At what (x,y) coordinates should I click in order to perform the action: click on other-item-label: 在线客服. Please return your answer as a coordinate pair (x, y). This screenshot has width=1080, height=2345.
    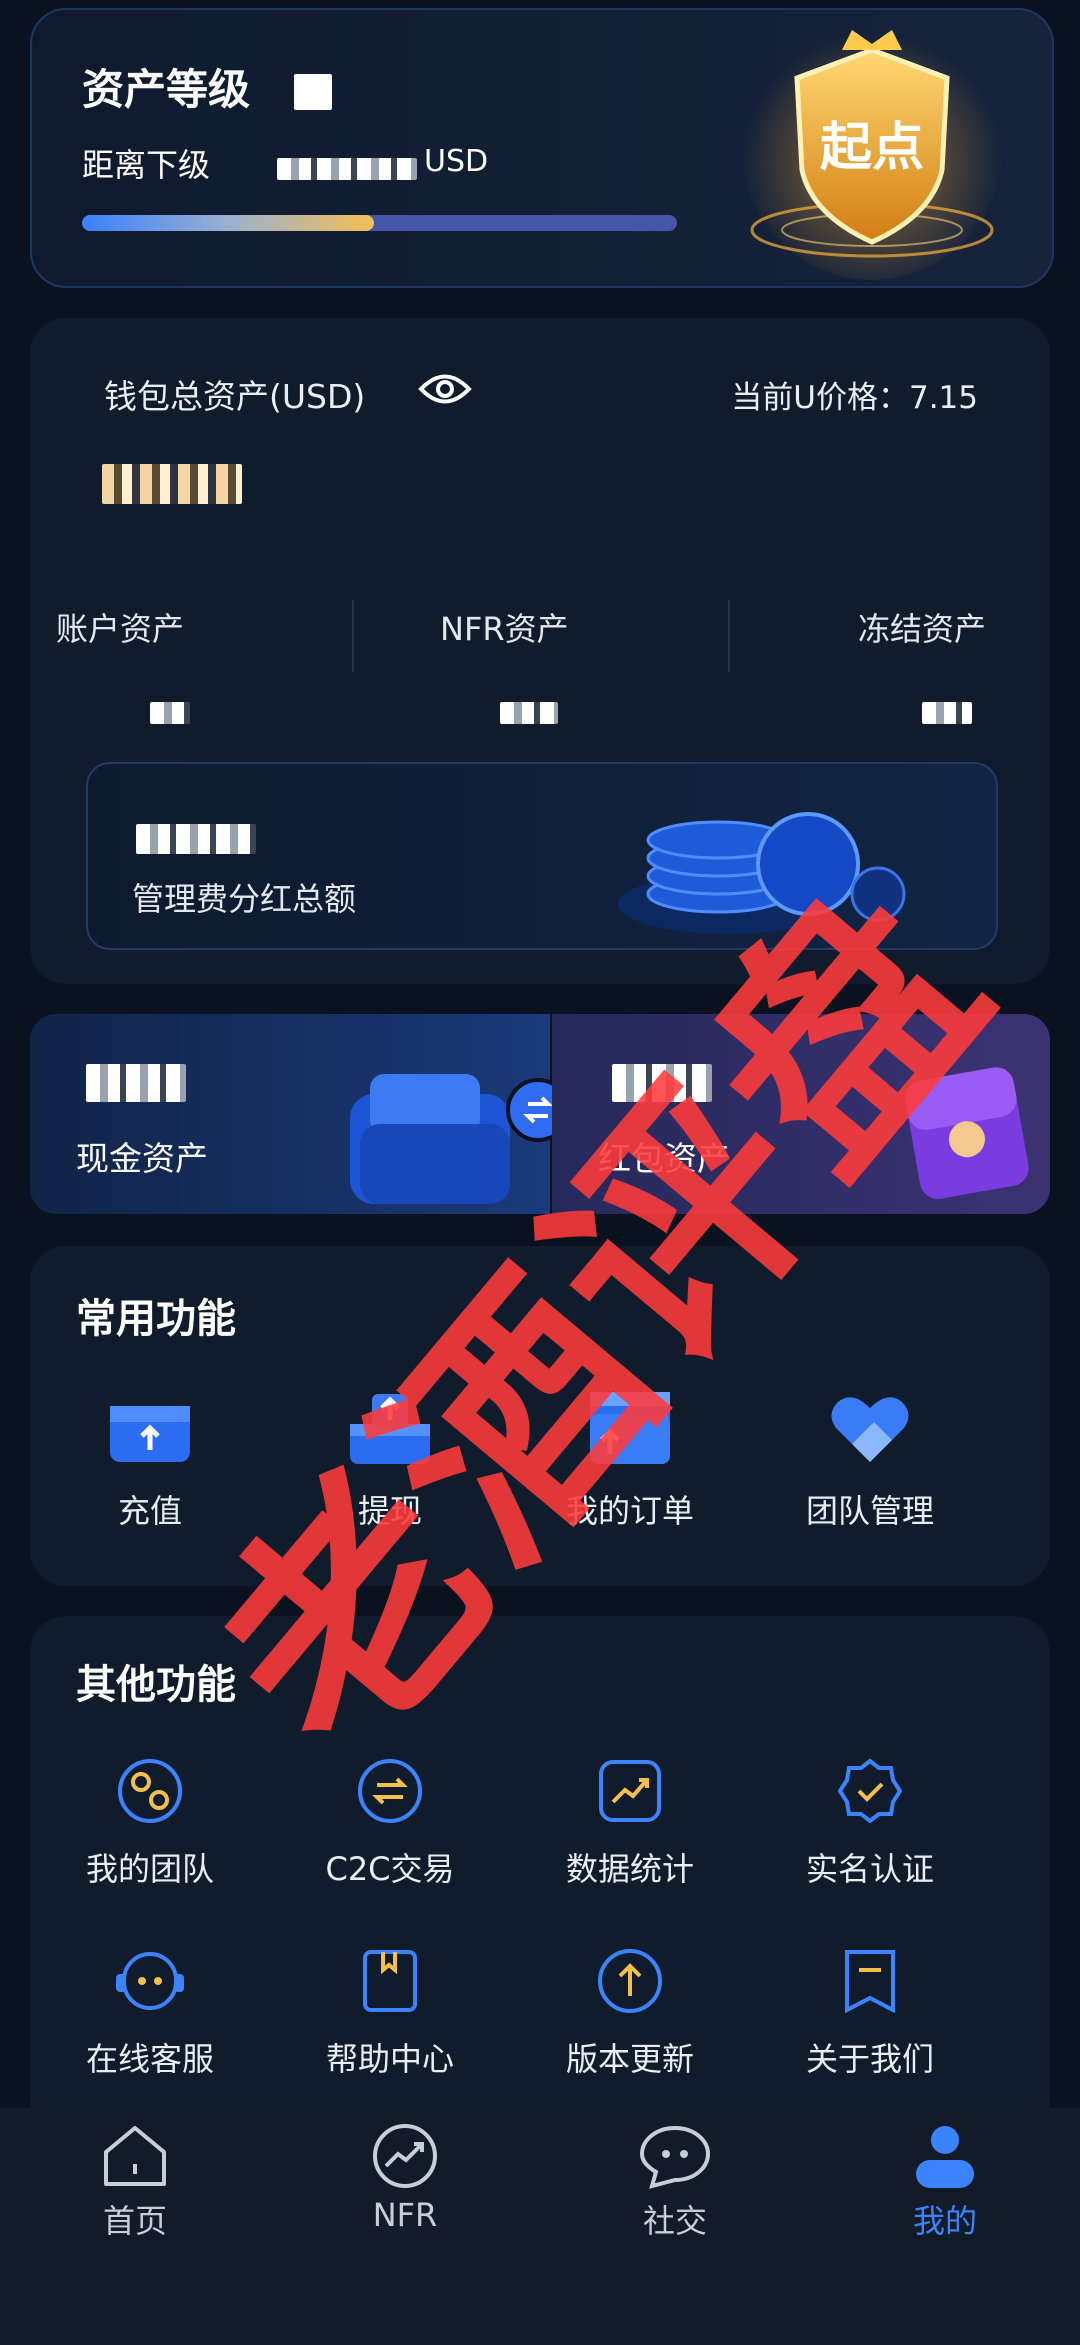
    Looking at the image, I should click on (149, 2059).